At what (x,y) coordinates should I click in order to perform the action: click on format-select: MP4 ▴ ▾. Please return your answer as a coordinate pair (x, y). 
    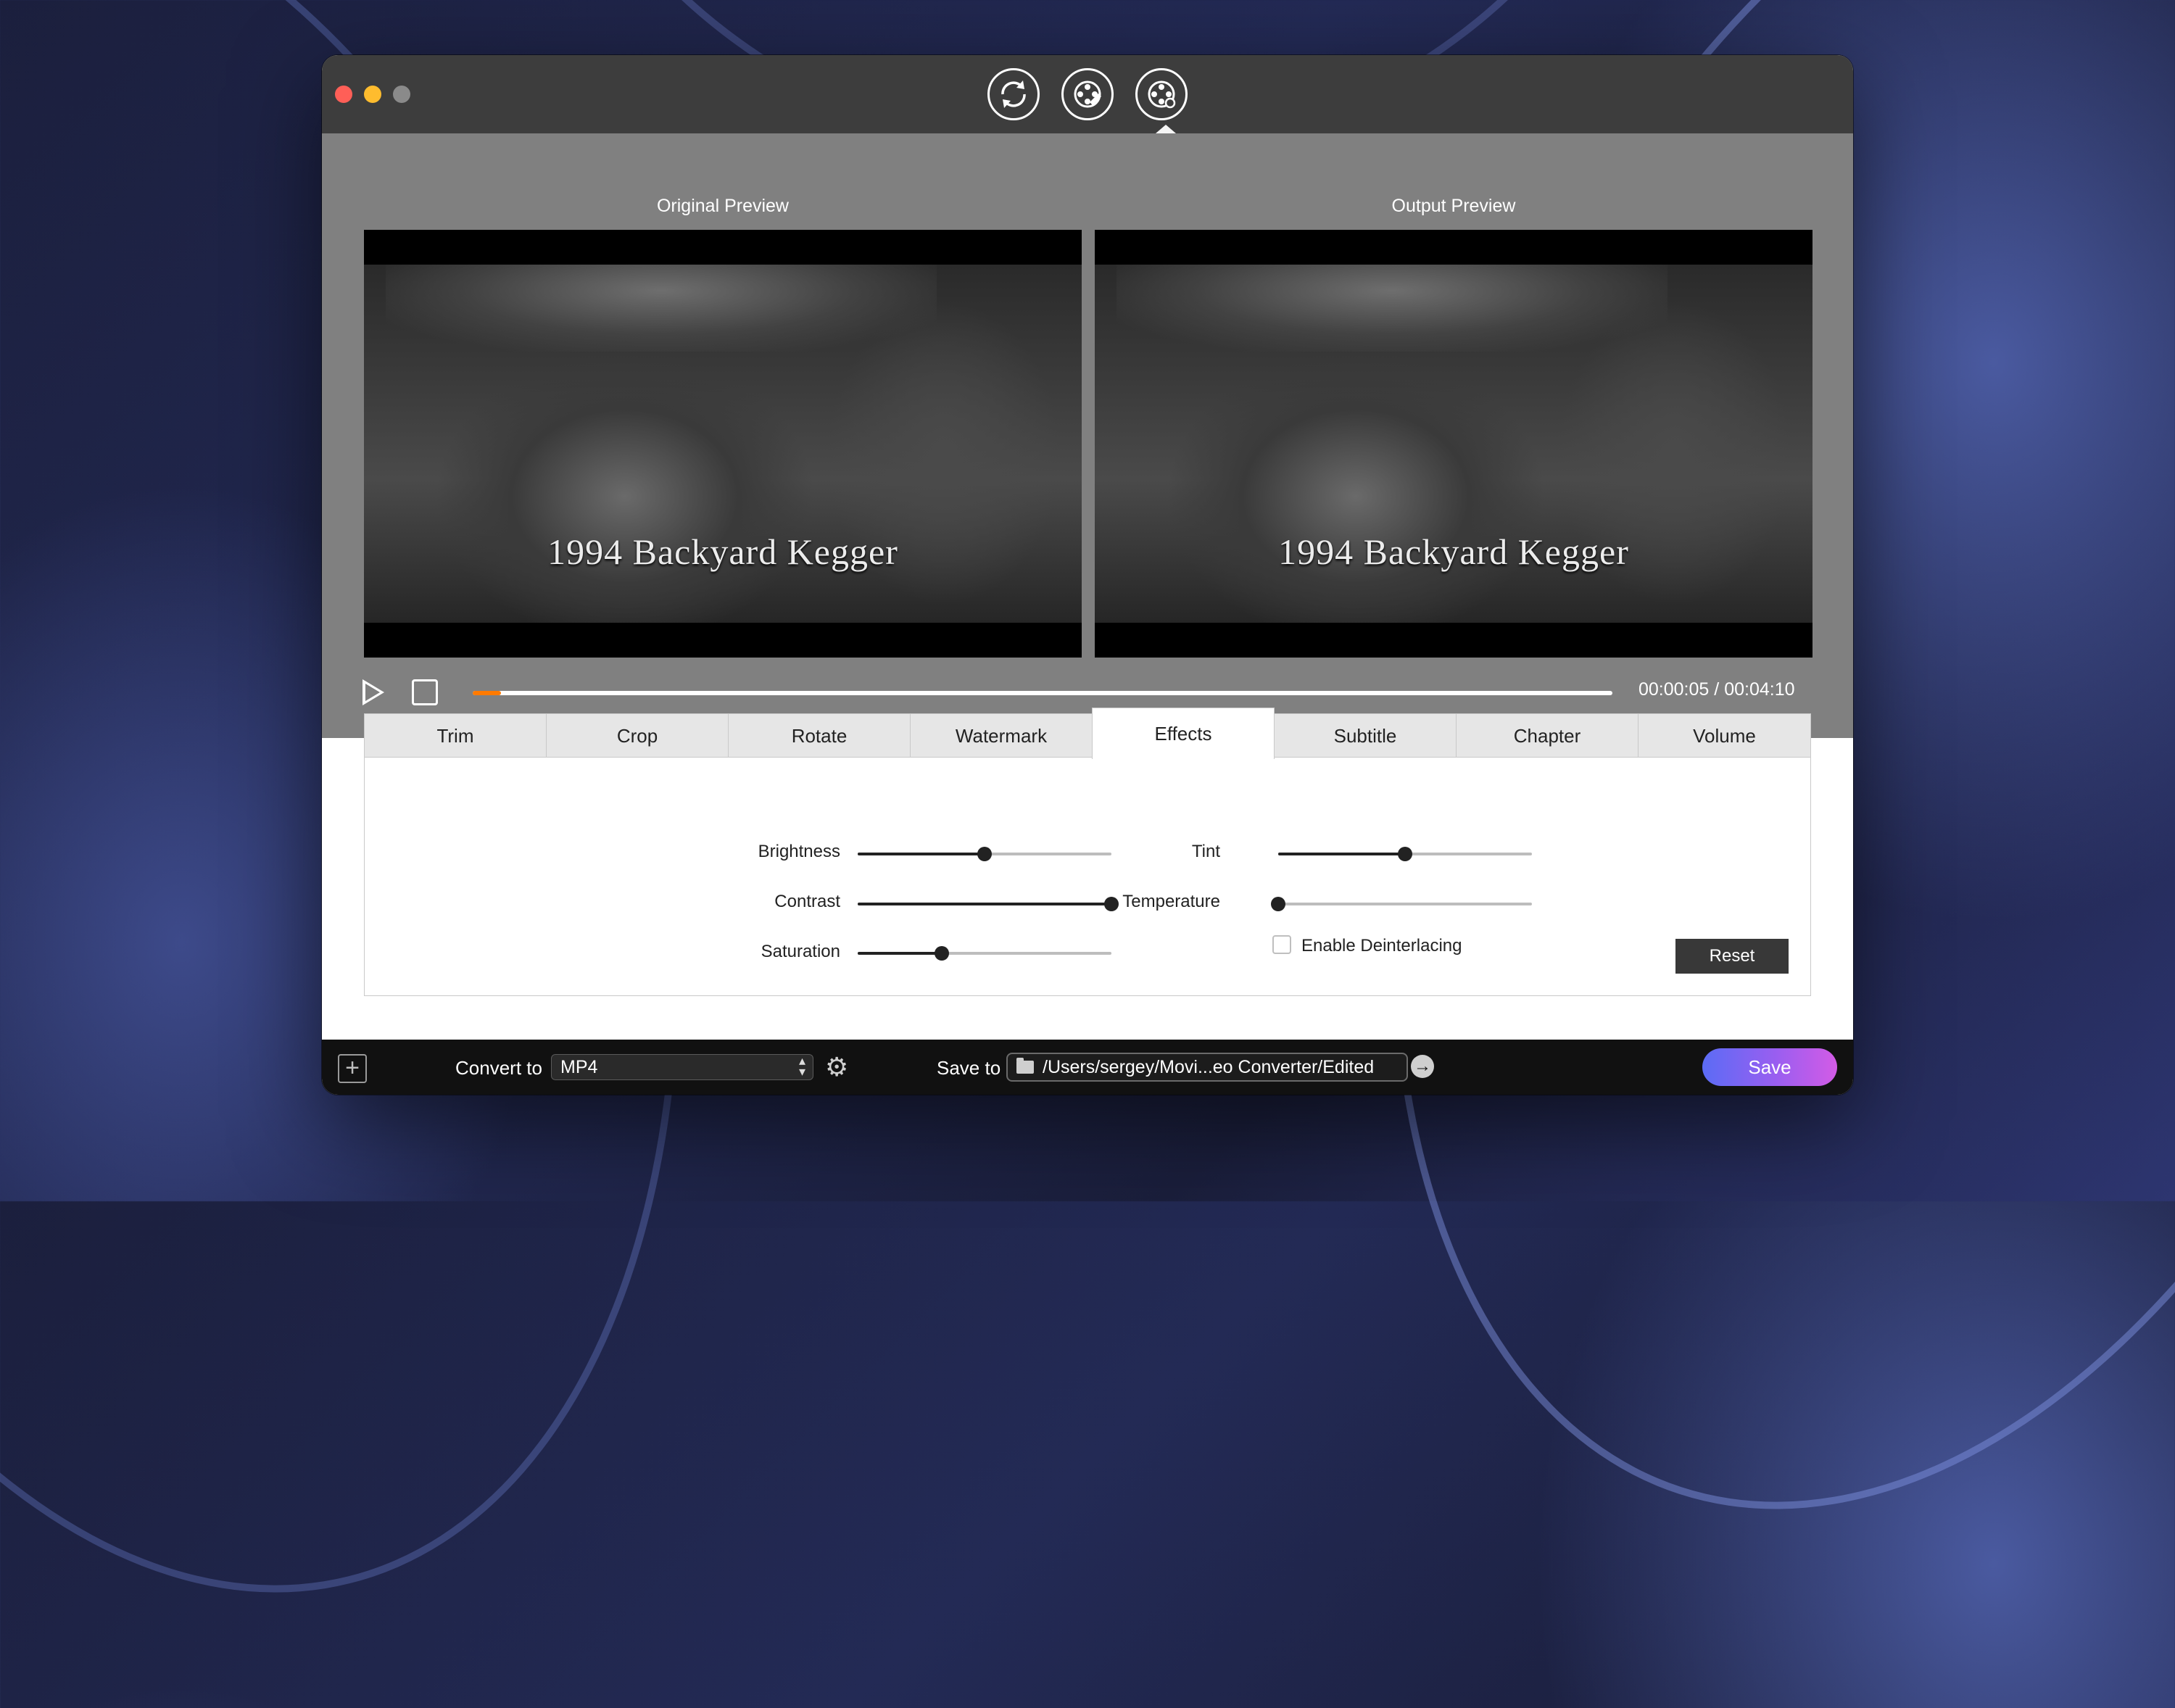
    Looking at the image, I should click on (682, 1067).